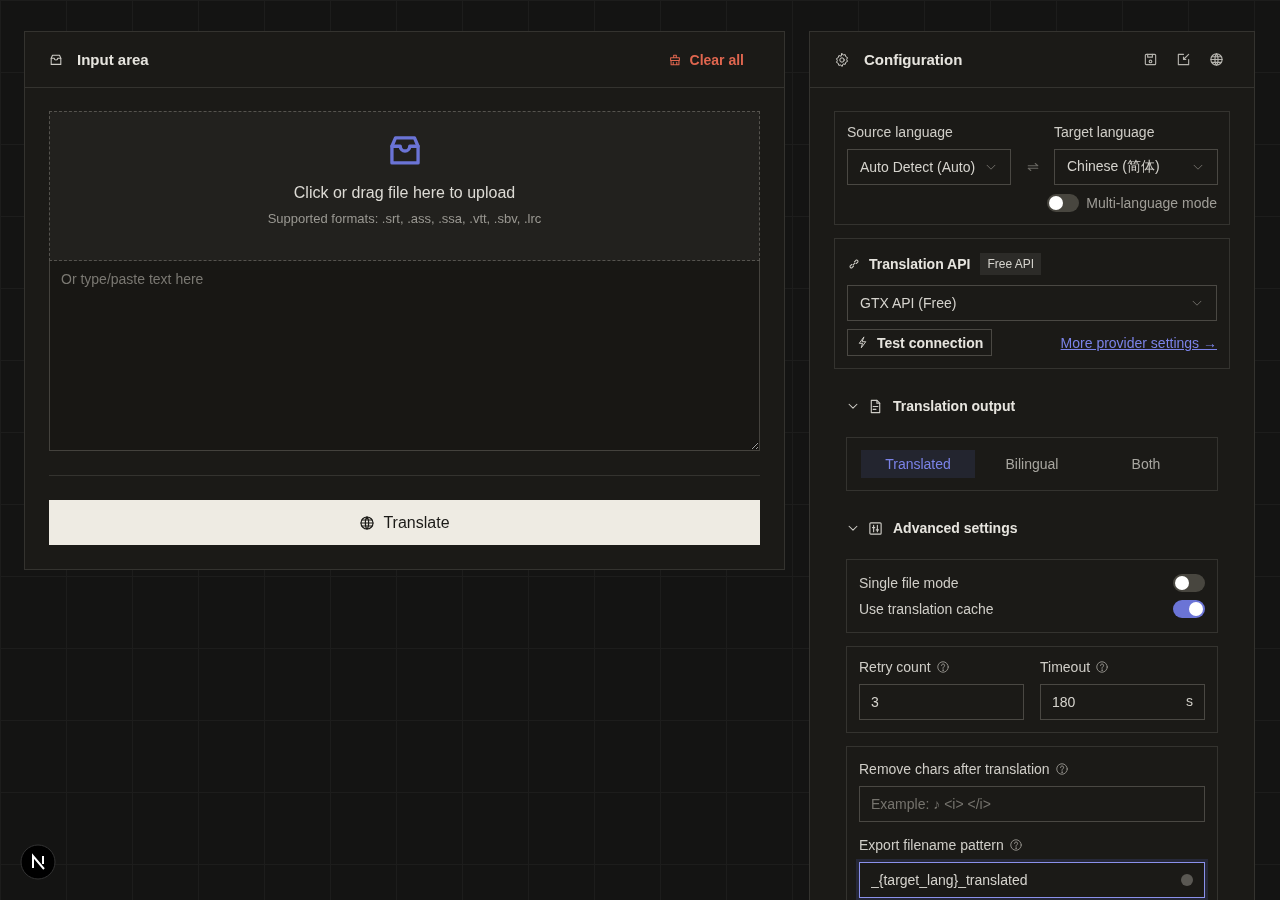  What do you see at coordinates (404, 356) in the screenshot?
I see `text-input-area: Or type/paste text here` at bounding box center [404, 356].